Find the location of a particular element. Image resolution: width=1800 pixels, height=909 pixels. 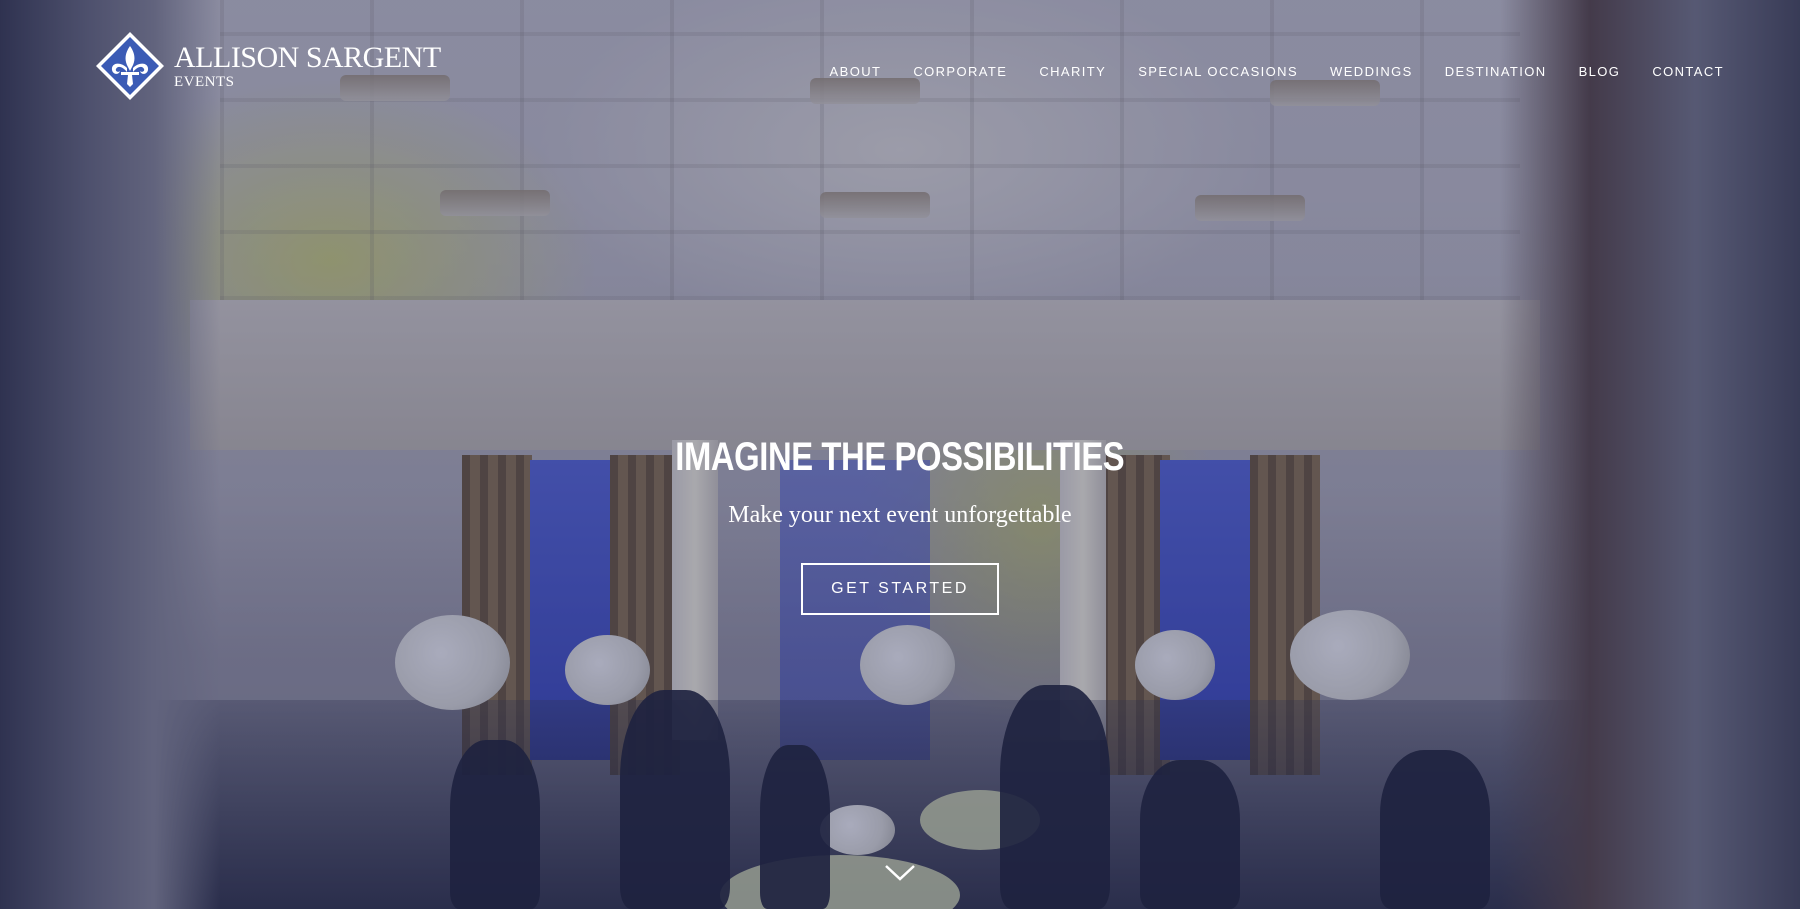

nav-item-special-occasions: SPECIAL OCCASIONS is located at coordinates (1218, 71).